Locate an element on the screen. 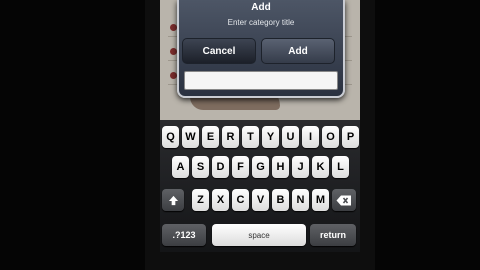  key-s: S is located at coordinates (200, 167).